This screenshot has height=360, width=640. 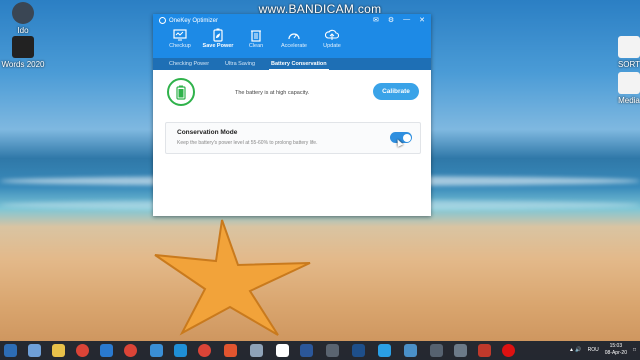 What do you see at coordinates (406, 20) in the screenshot?
I see `minimize-icon: —` at bounding box center [406, 20].